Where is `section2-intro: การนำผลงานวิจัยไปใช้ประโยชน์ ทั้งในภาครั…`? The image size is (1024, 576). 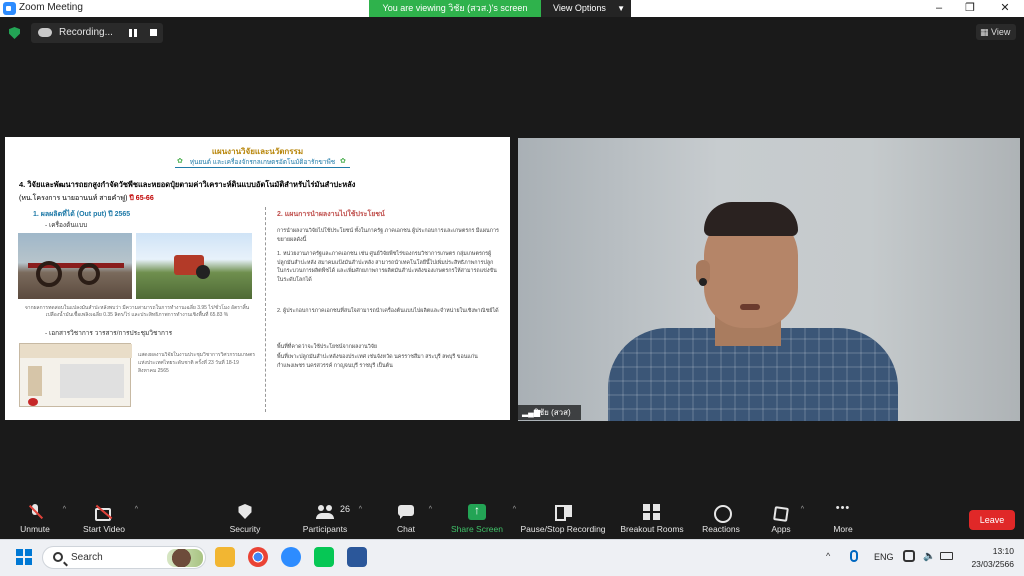
section2-intro: การนำผลงานวิจัยไปใช้ประโยชน์ ทั้งในภาครั… is located at coordinates (388, 235).